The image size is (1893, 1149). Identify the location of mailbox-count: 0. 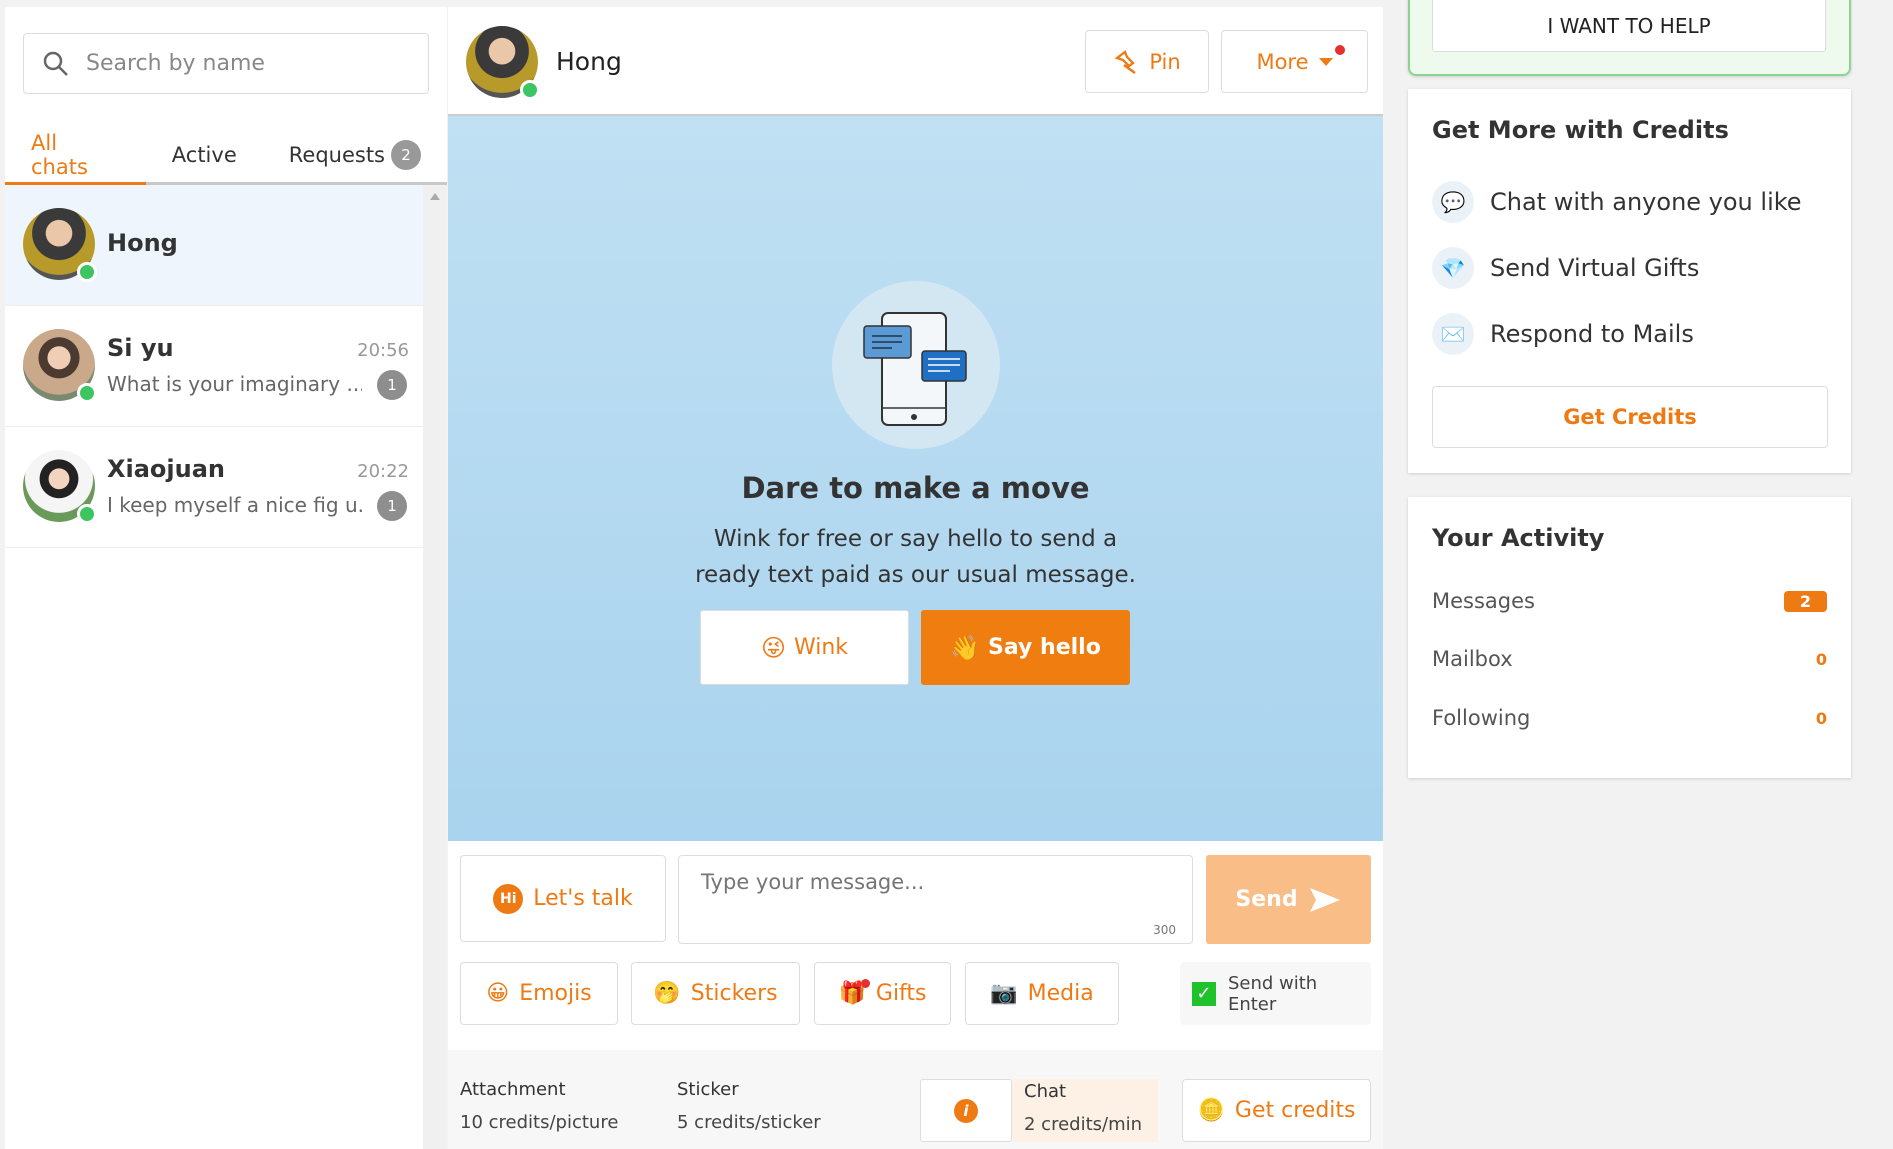
(1821, 659).